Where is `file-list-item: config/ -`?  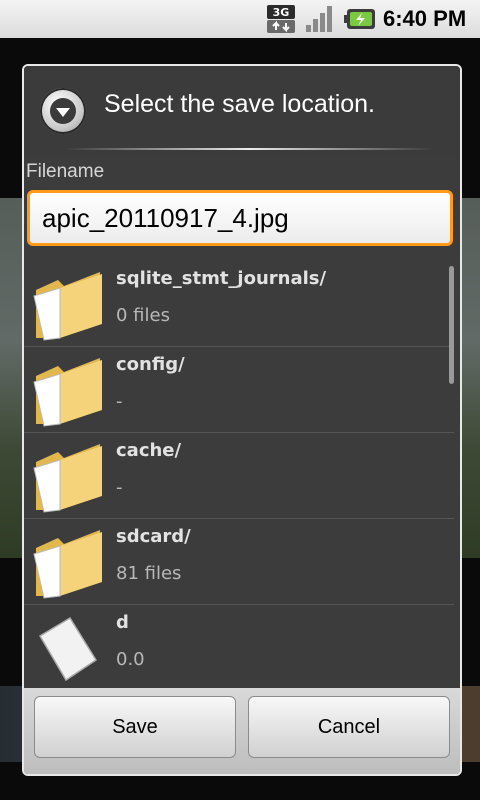 file-list-item: config/ - is located at coordinates (239, 389).